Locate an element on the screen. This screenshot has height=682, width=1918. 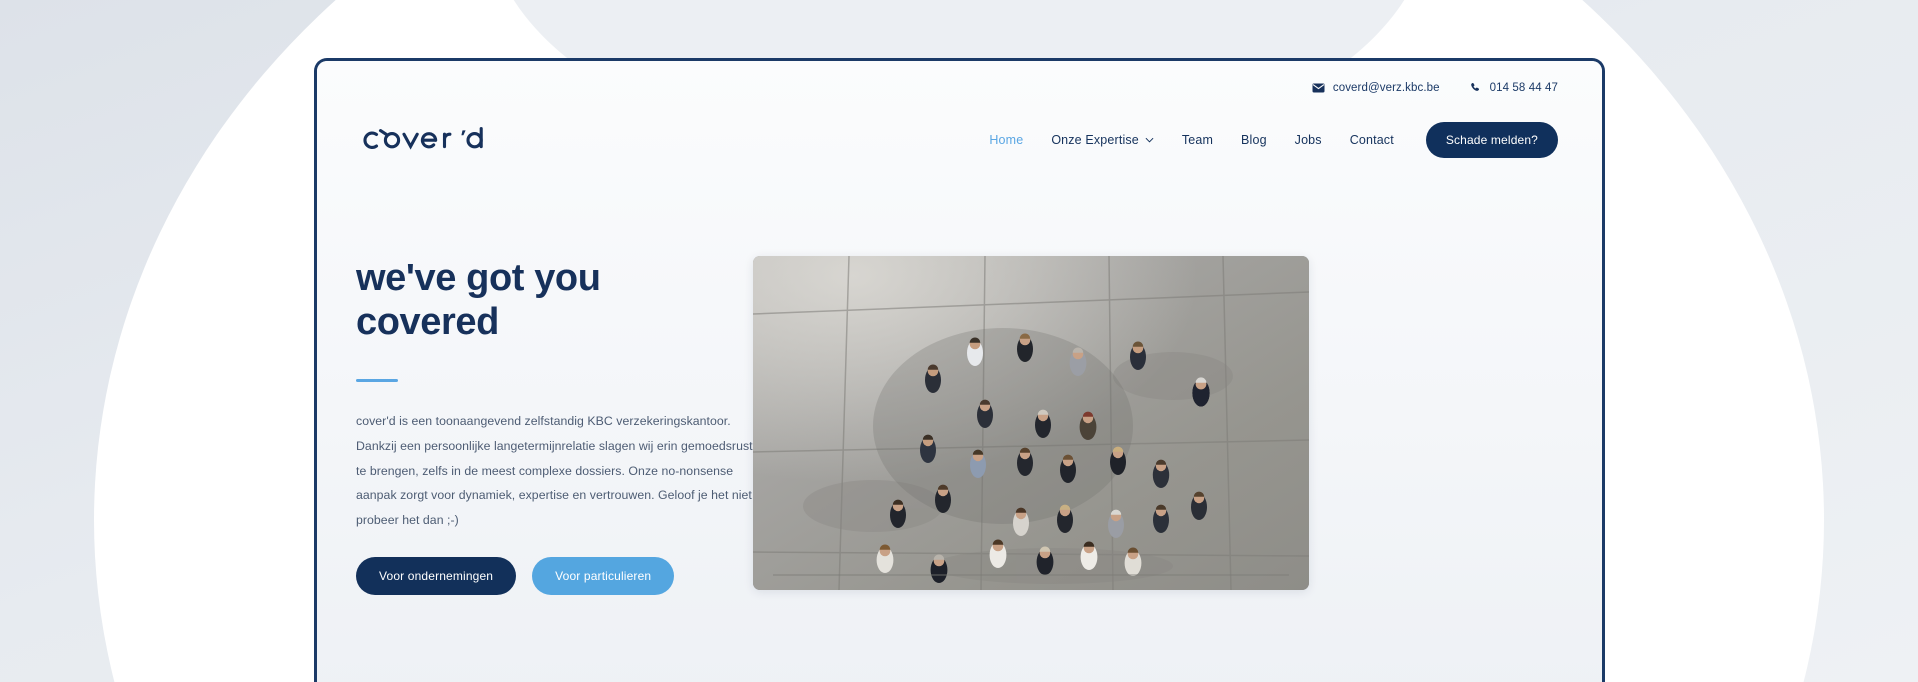
nav-item-jobs: Jobs is located at coordinates (1308, 140).